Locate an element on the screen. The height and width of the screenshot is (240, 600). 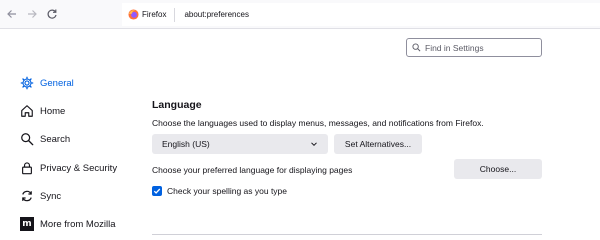
sidebar-item-home: Home is located at coordinates (80, 111).